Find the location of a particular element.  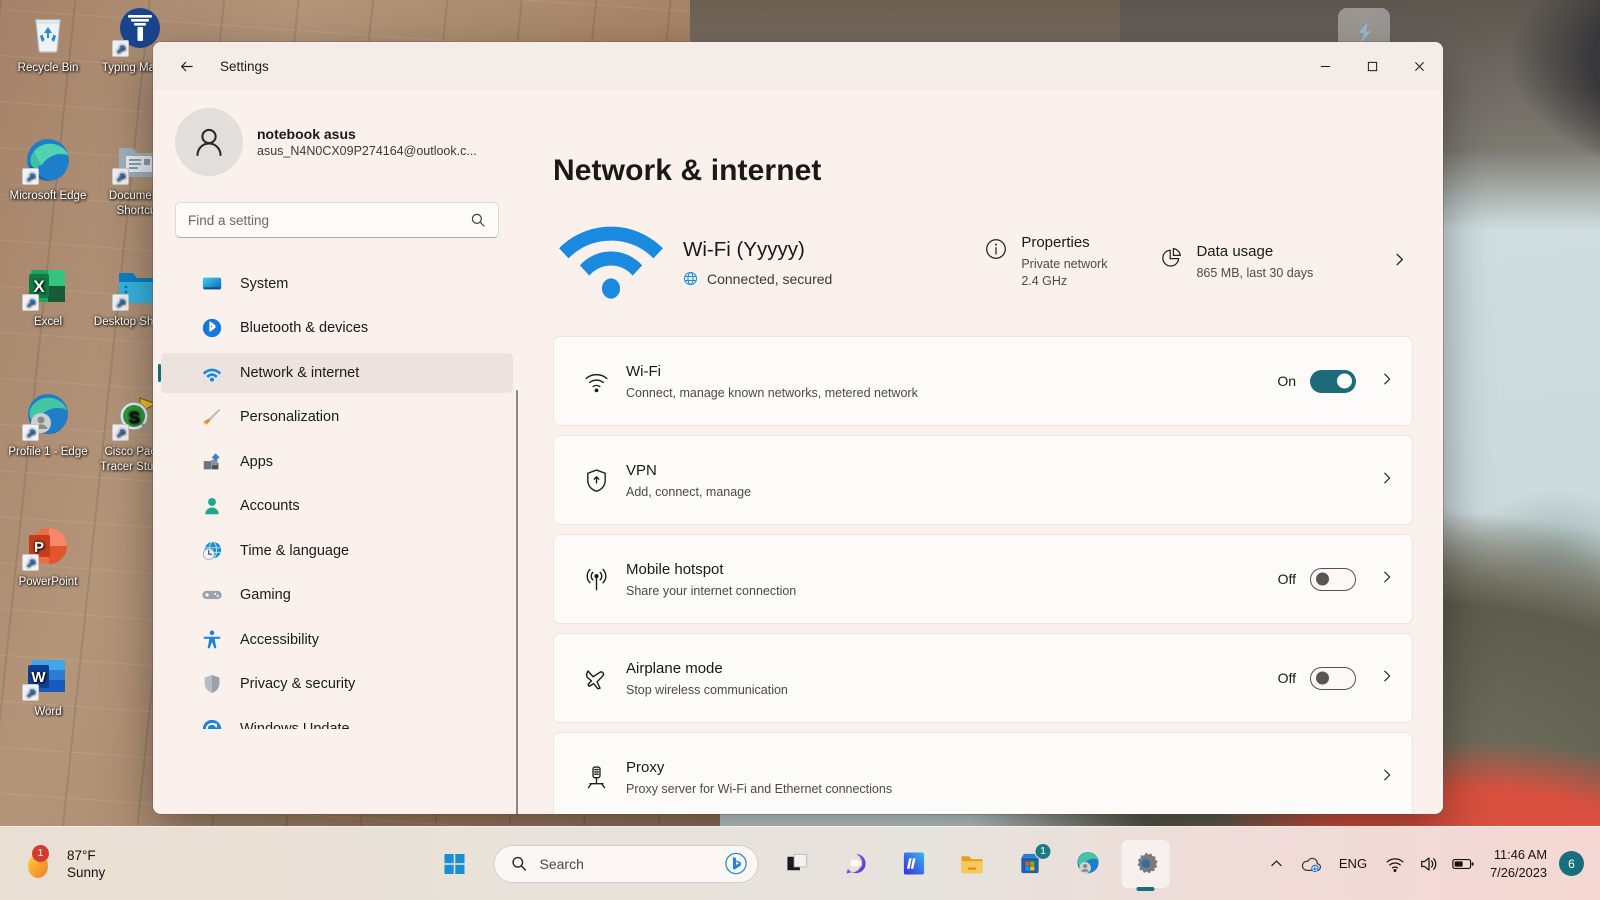

gamepad-icon is located at coordinates (212, 595).